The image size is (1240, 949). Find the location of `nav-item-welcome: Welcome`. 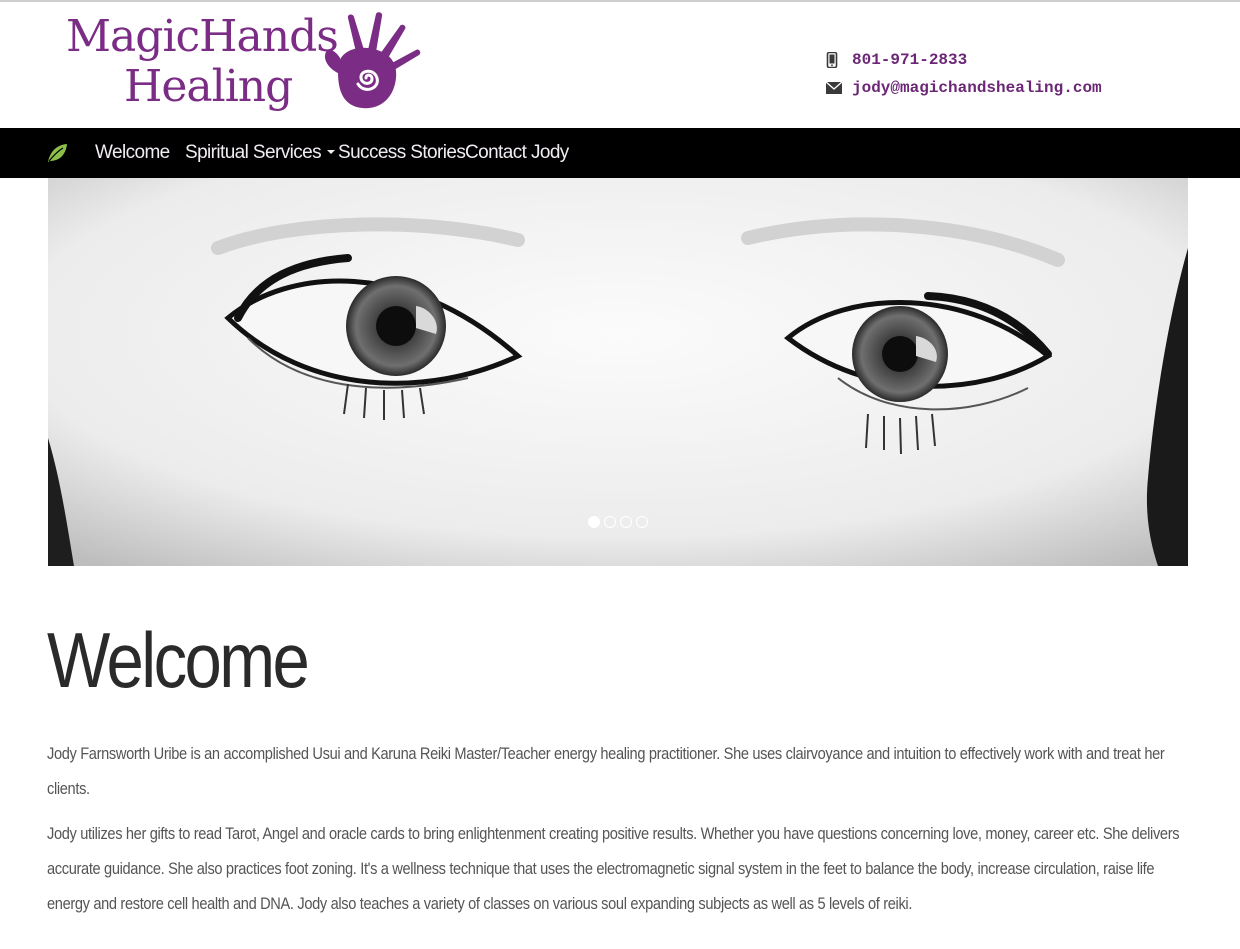

nav-item-welcome: Welcome is located at coordinates (132, 153).